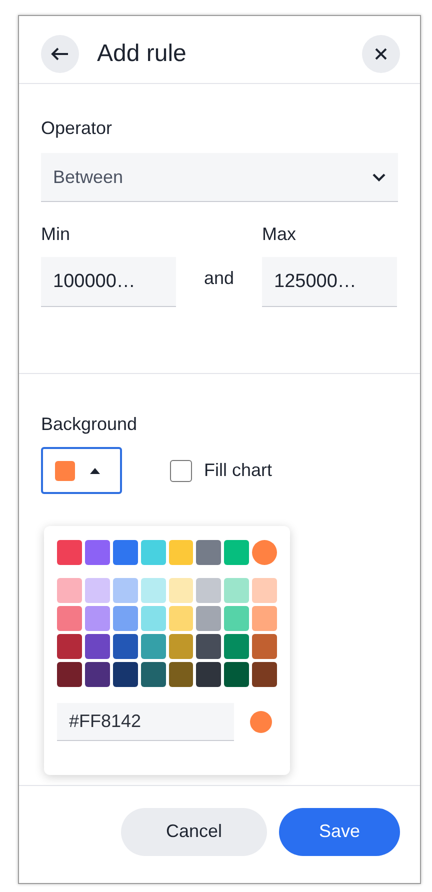 The width and height of the screenshot is (432, 892). I want to click on checkbox-label: Fill chart, so click(238, 470).